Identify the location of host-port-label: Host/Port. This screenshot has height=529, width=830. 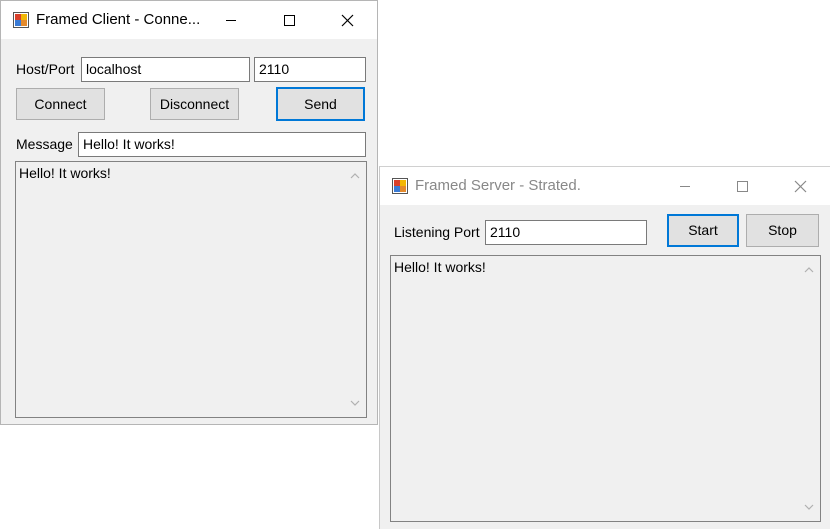
(45, 69).